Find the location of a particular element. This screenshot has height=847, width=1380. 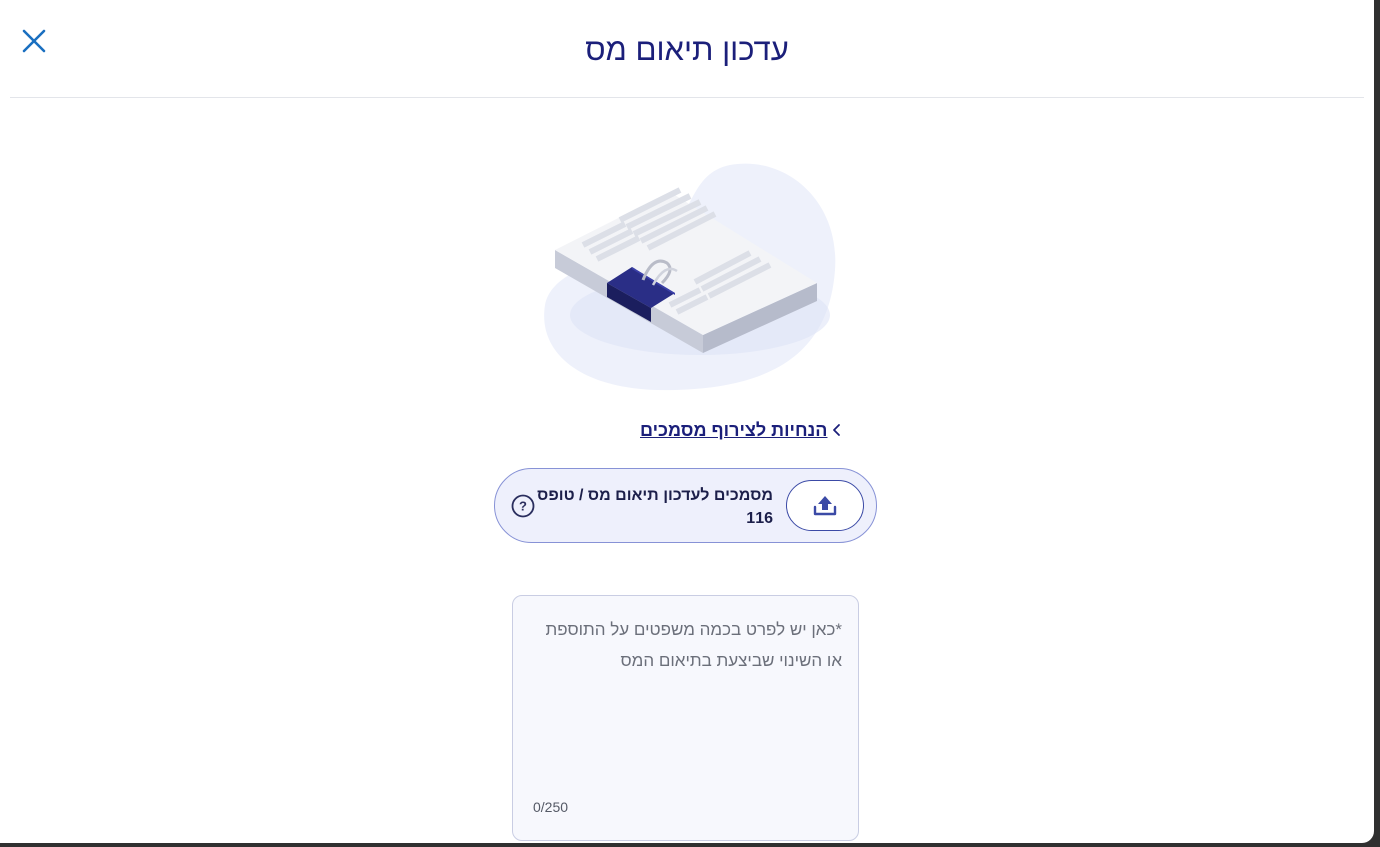

chevron-left-icon is located at coordinates (837, 430).